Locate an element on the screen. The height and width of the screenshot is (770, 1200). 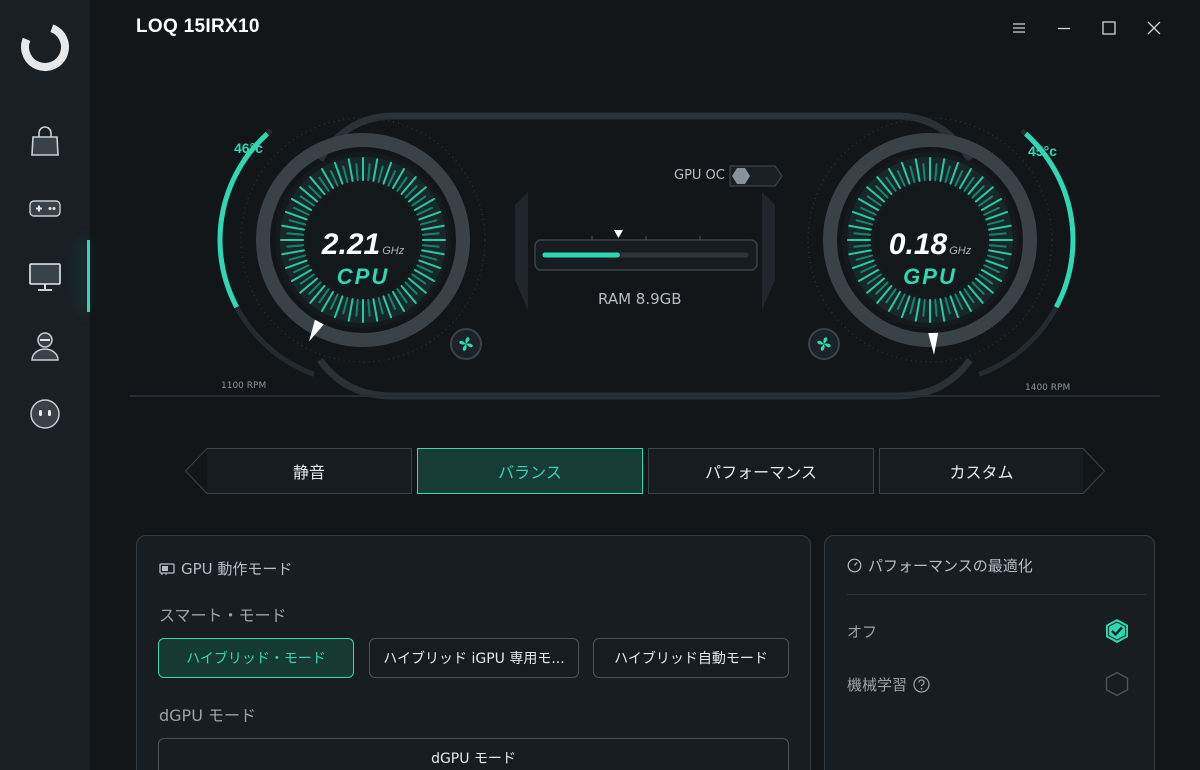
gpu-panel-title: GPU 動作モード is located at coordinates (225, 568).